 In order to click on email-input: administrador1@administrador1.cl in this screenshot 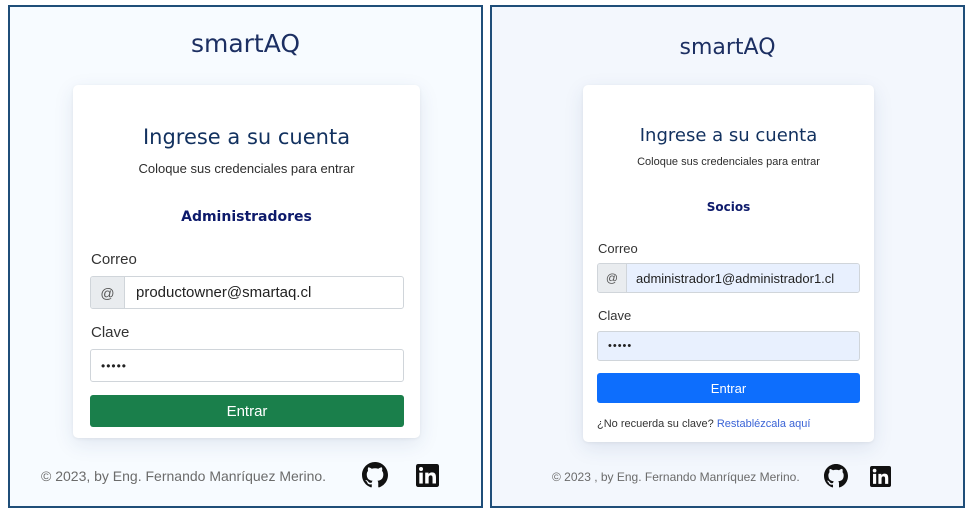, I will do `click(743, 278)`.